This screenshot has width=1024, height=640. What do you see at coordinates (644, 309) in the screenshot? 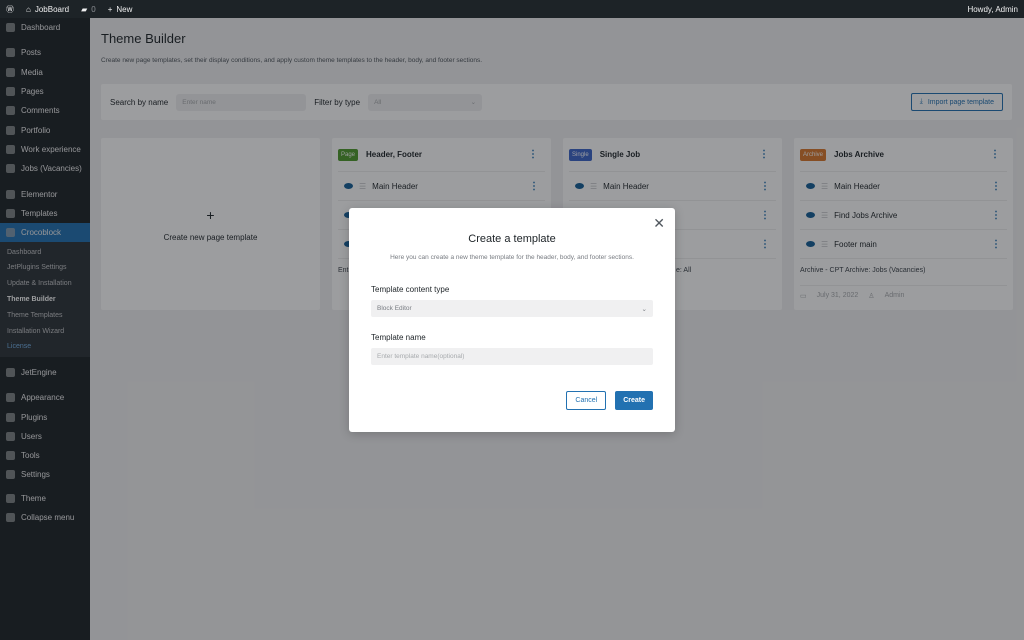
I see `chevron-down-icon: ⌄` at bounding box center [644, 309].